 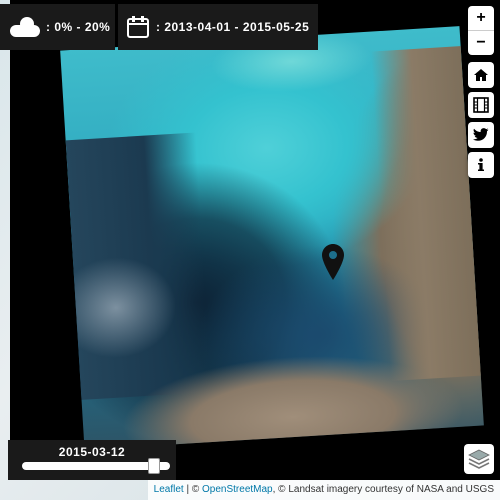 I want to click on home-button, so click(x=481, y=75).